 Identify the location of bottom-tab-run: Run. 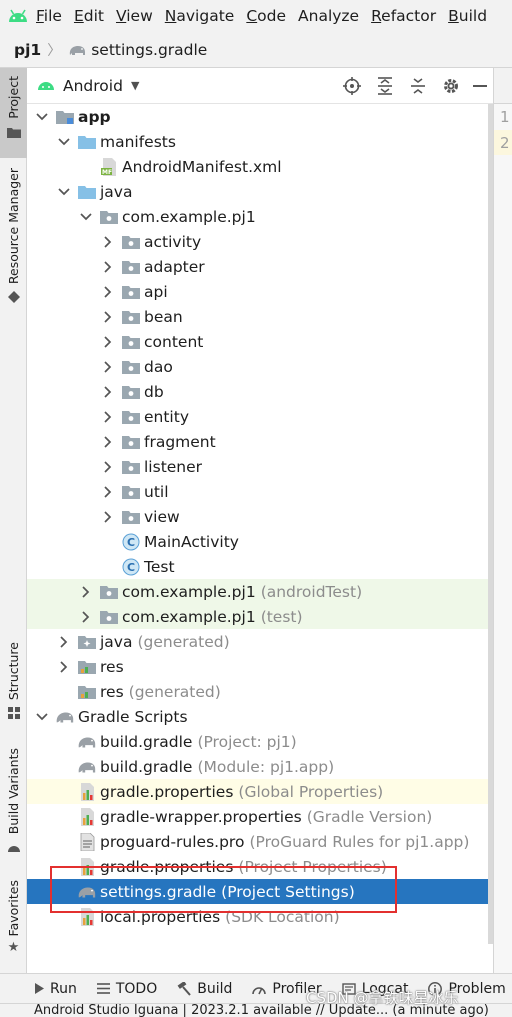
(55, 989).